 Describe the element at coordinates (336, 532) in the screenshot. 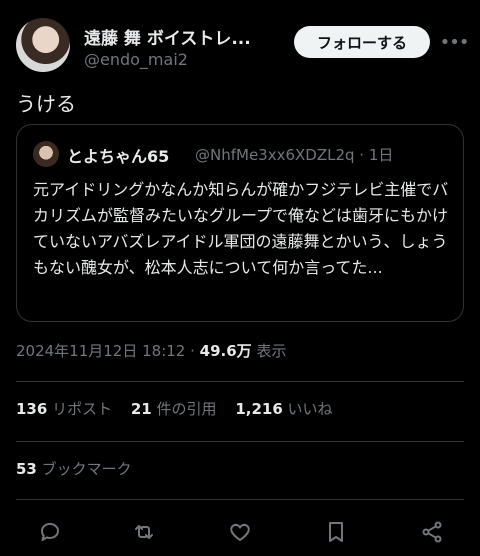

I see `bookmark-icon` at that location.